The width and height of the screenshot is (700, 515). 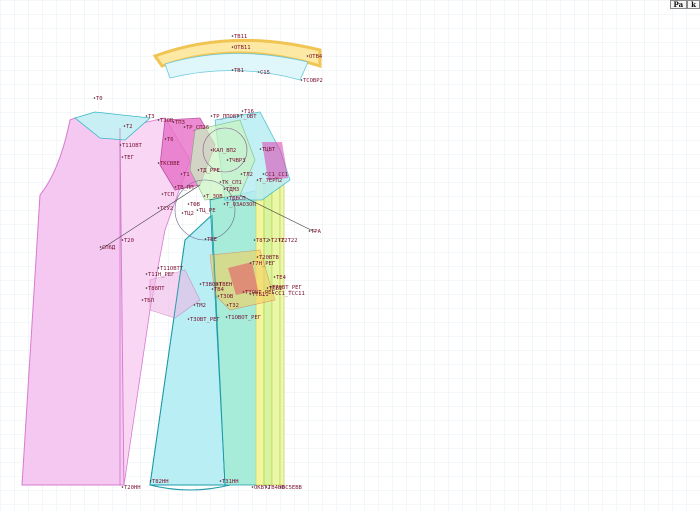 What do you see at coordinates (230, 482) in the screenshot?
I see `point-label: Т31НН` at bounding box center [230, 482].